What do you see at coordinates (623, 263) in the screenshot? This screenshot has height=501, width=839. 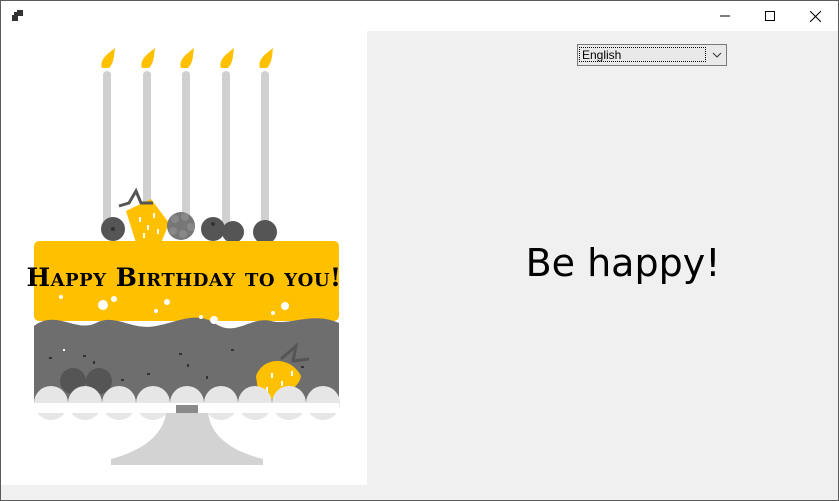 I see `message-label: Be happy!` at bounding box center [623, 263].